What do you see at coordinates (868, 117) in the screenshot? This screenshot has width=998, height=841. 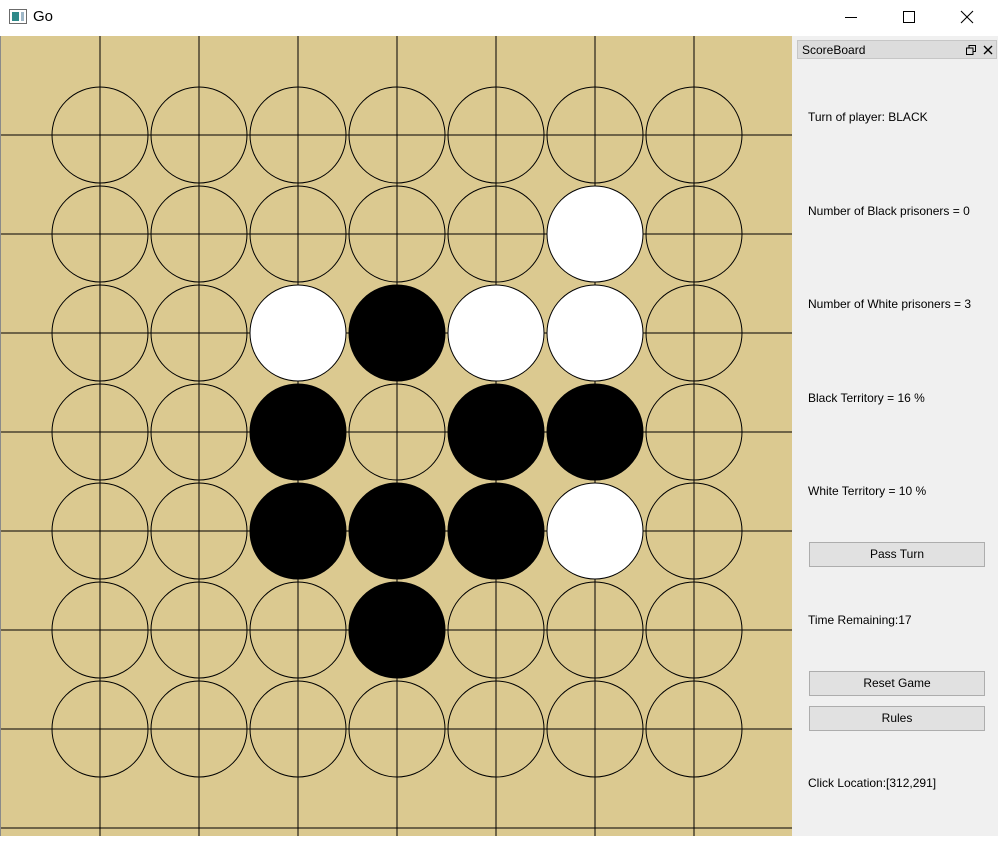 I see `turn-label: Turn of player: BLACK` at bounding box center [868, 117].